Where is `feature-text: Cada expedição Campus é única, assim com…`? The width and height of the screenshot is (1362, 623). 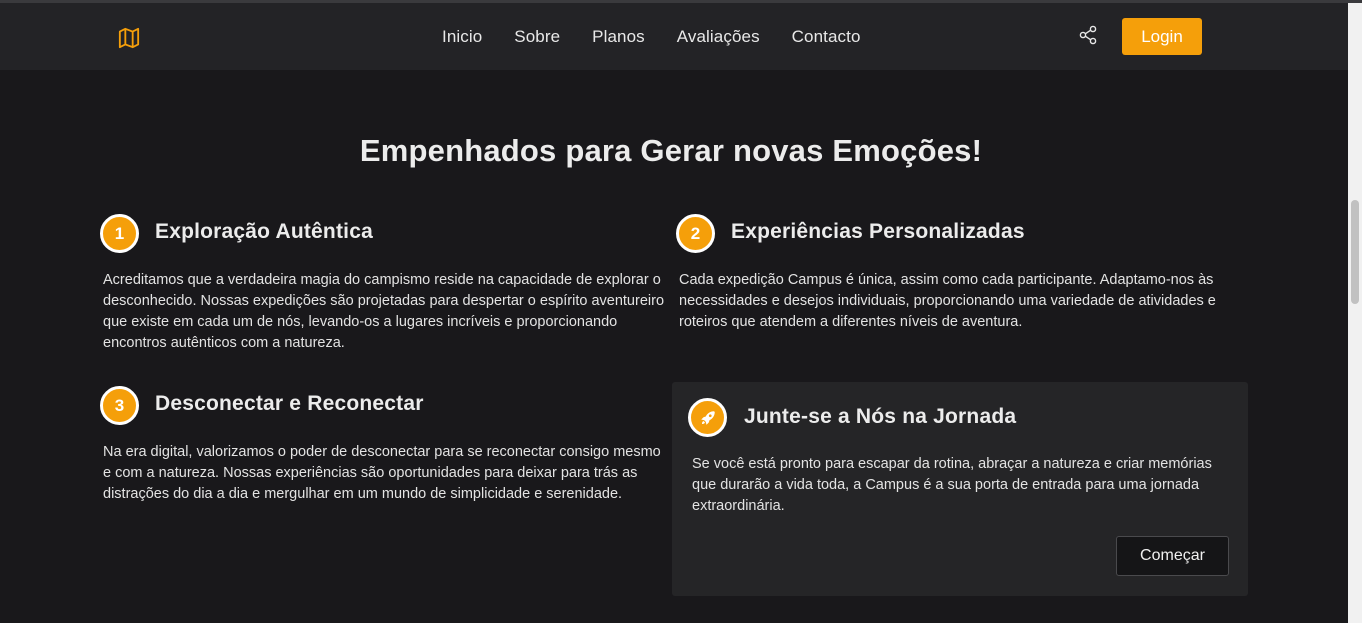 feature-text: Cada expedição Campus é única, assim com… is located at coordinates (947, 301).